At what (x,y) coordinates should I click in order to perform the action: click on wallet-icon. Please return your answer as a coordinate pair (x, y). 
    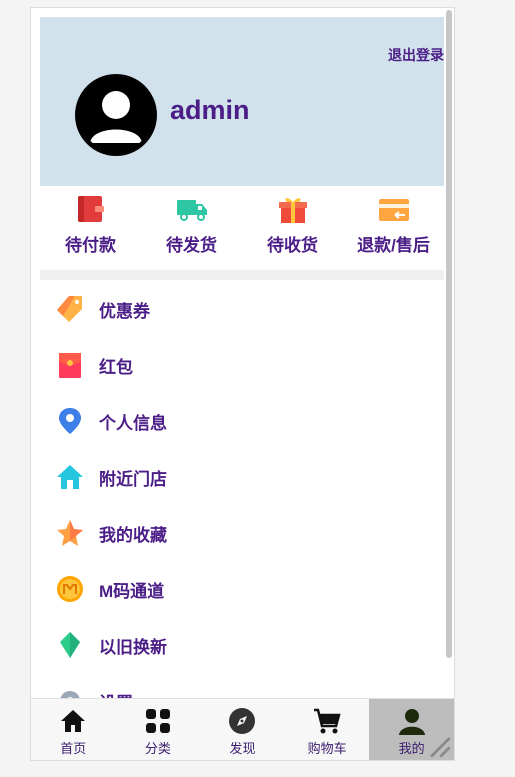
    Looking at the image, I should click on (90, 209).